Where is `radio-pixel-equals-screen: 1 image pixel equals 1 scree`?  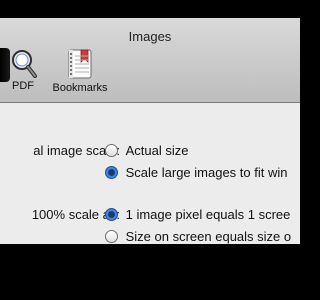
radio-pixel-equals-screen: 1 image pixel equals 1 scree is located at coordinates (197, 214).